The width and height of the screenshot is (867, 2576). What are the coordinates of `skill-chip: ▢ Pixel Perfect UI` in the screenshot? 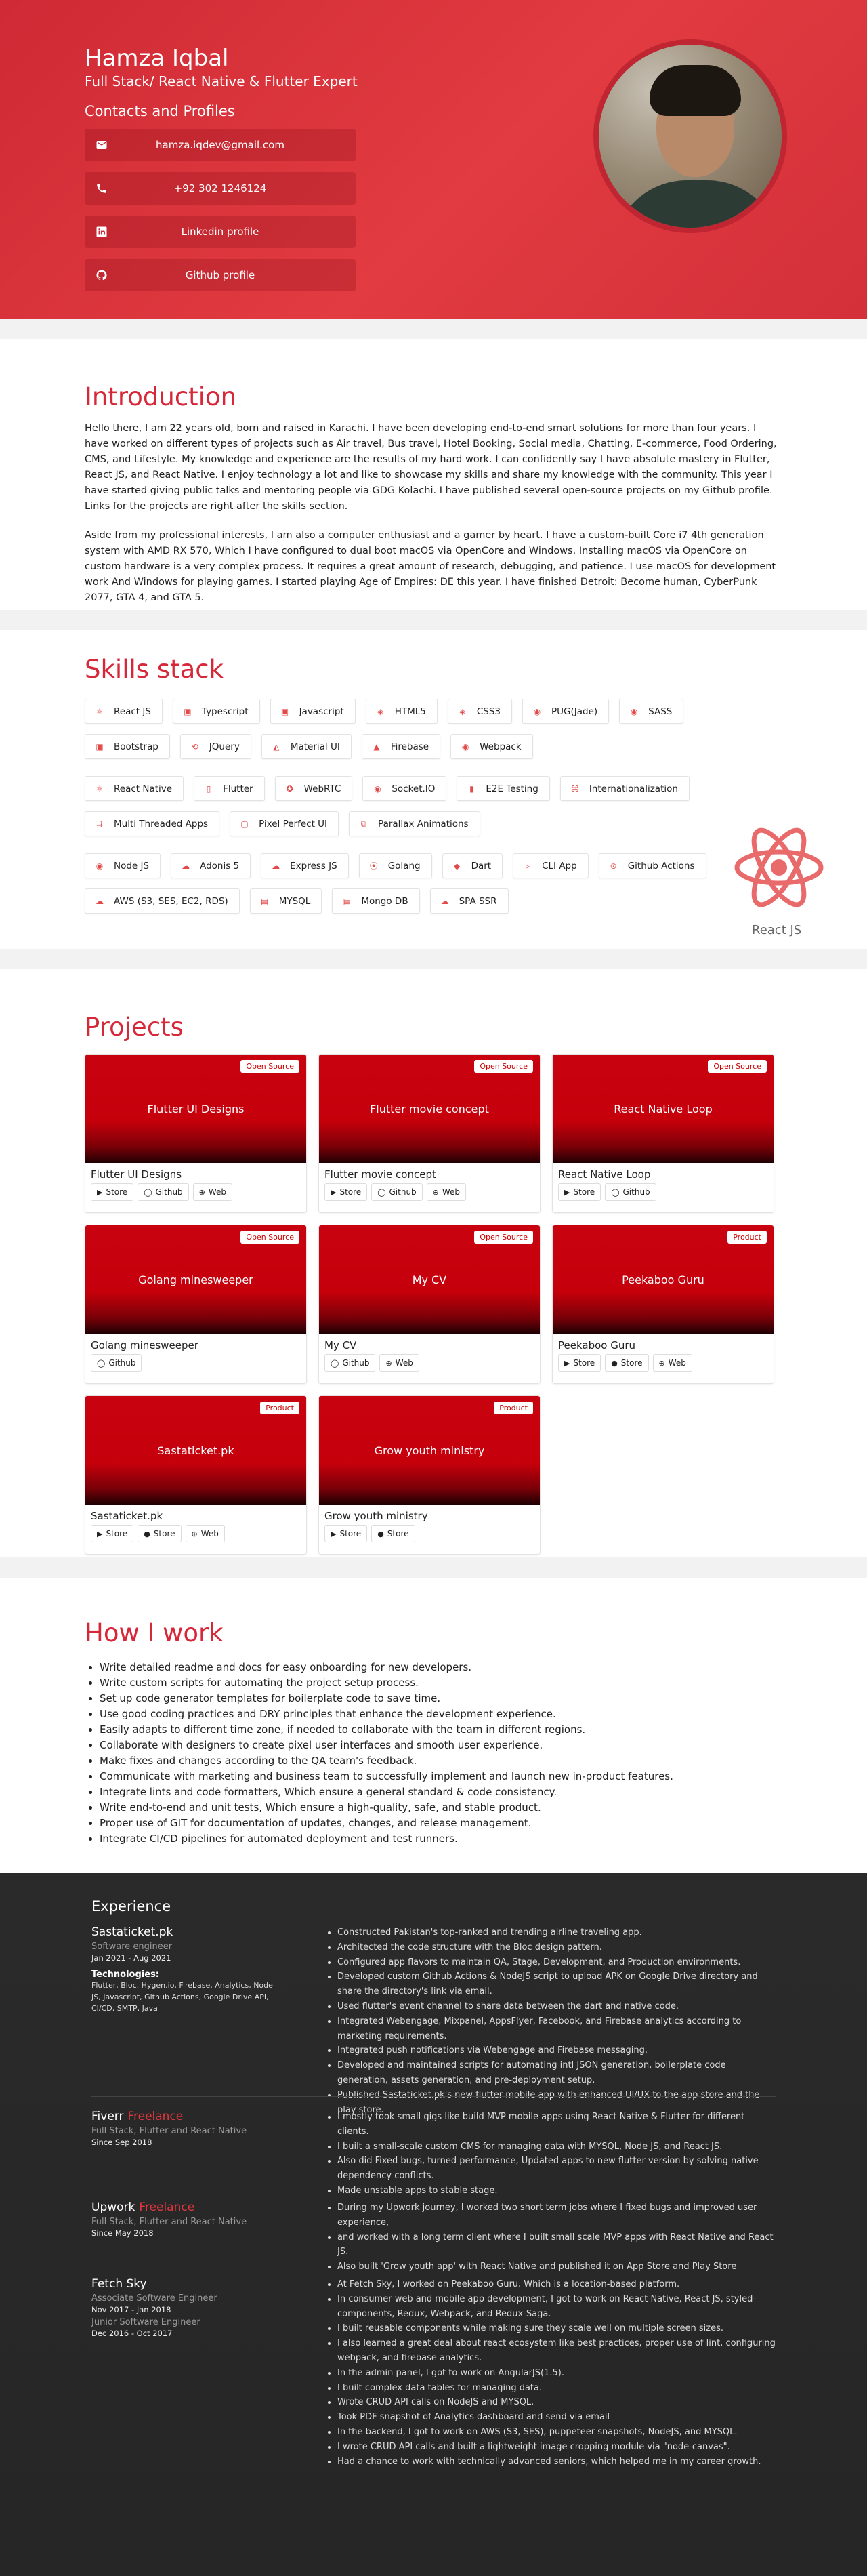 It's located at (284, 824).